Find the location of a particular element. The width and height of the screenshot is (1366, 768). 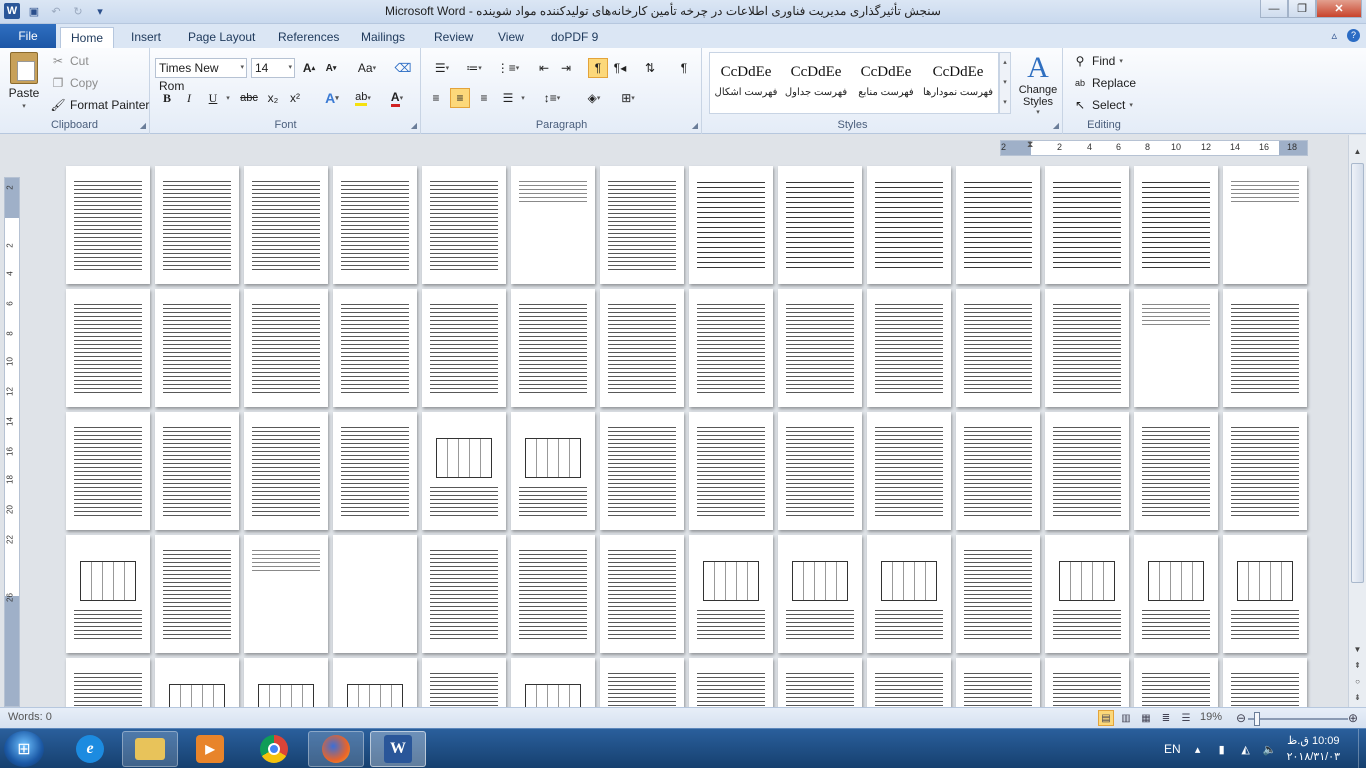

vertical-scrollbar: ▲ ▼ ⇞ ○ ⇟ is located at coordinates (1357, 421).